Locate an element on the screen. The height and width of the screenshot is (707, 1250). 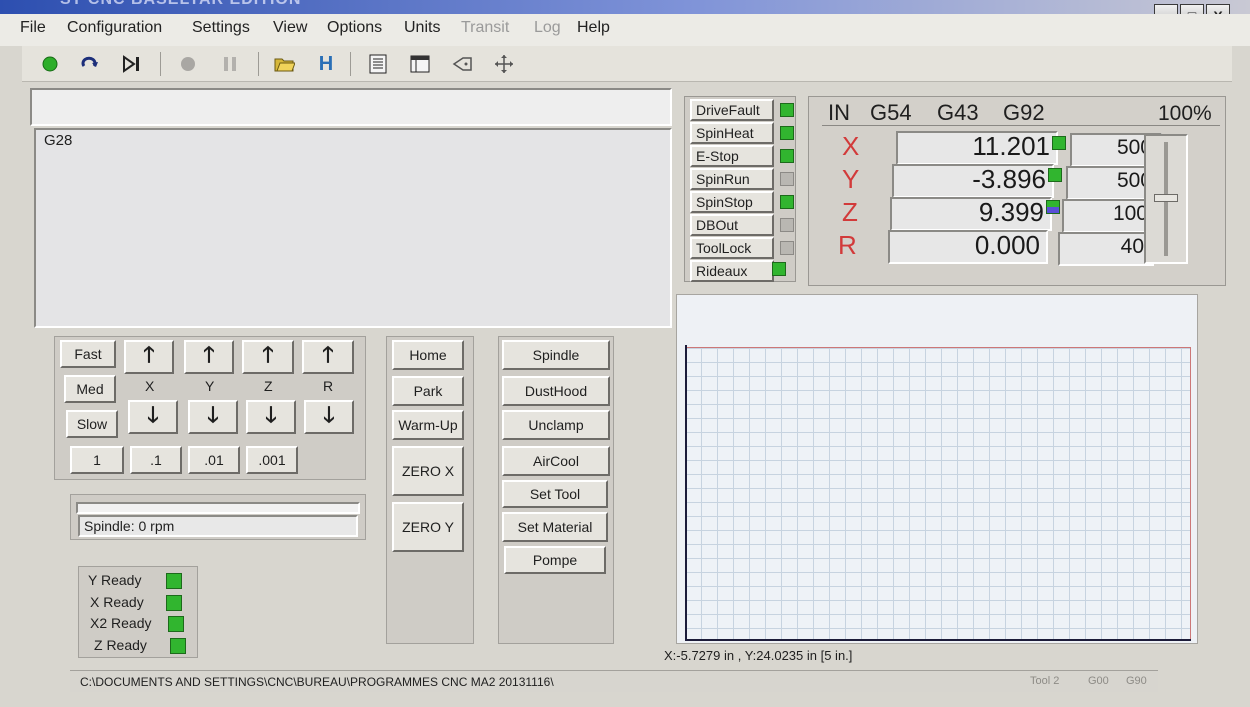
tool-shape-icon is located at coordinates (462, 64).